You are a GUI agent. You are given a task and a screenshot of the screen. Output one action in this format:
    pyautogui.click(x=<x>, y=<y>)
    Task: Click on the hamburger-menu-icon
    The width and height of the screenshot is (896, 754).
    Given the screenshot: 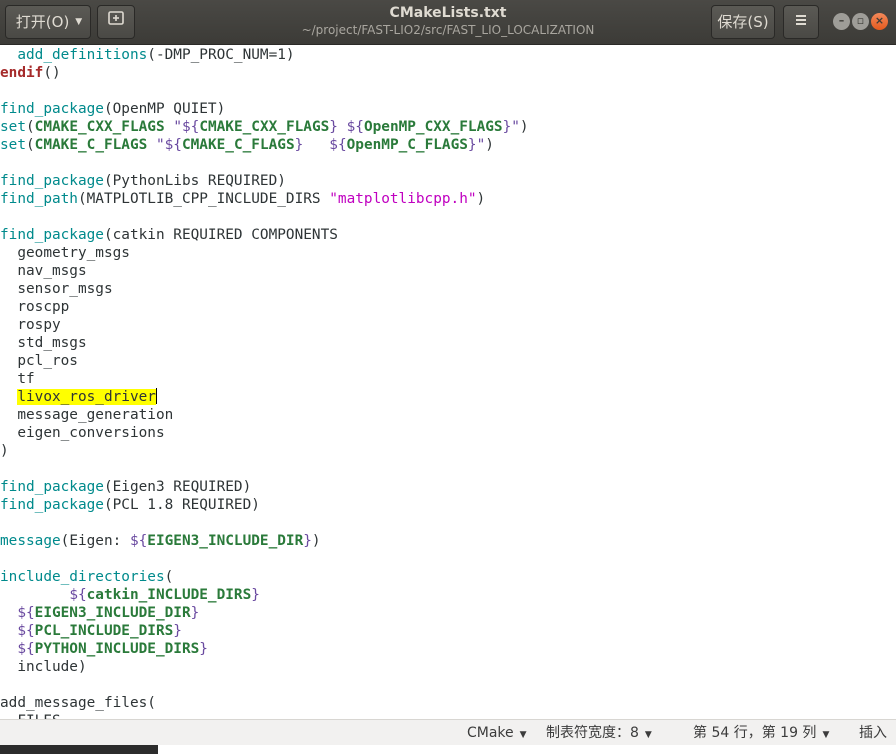 What is the action you would take?
    pyautogui.click(x=801, y=22)
    